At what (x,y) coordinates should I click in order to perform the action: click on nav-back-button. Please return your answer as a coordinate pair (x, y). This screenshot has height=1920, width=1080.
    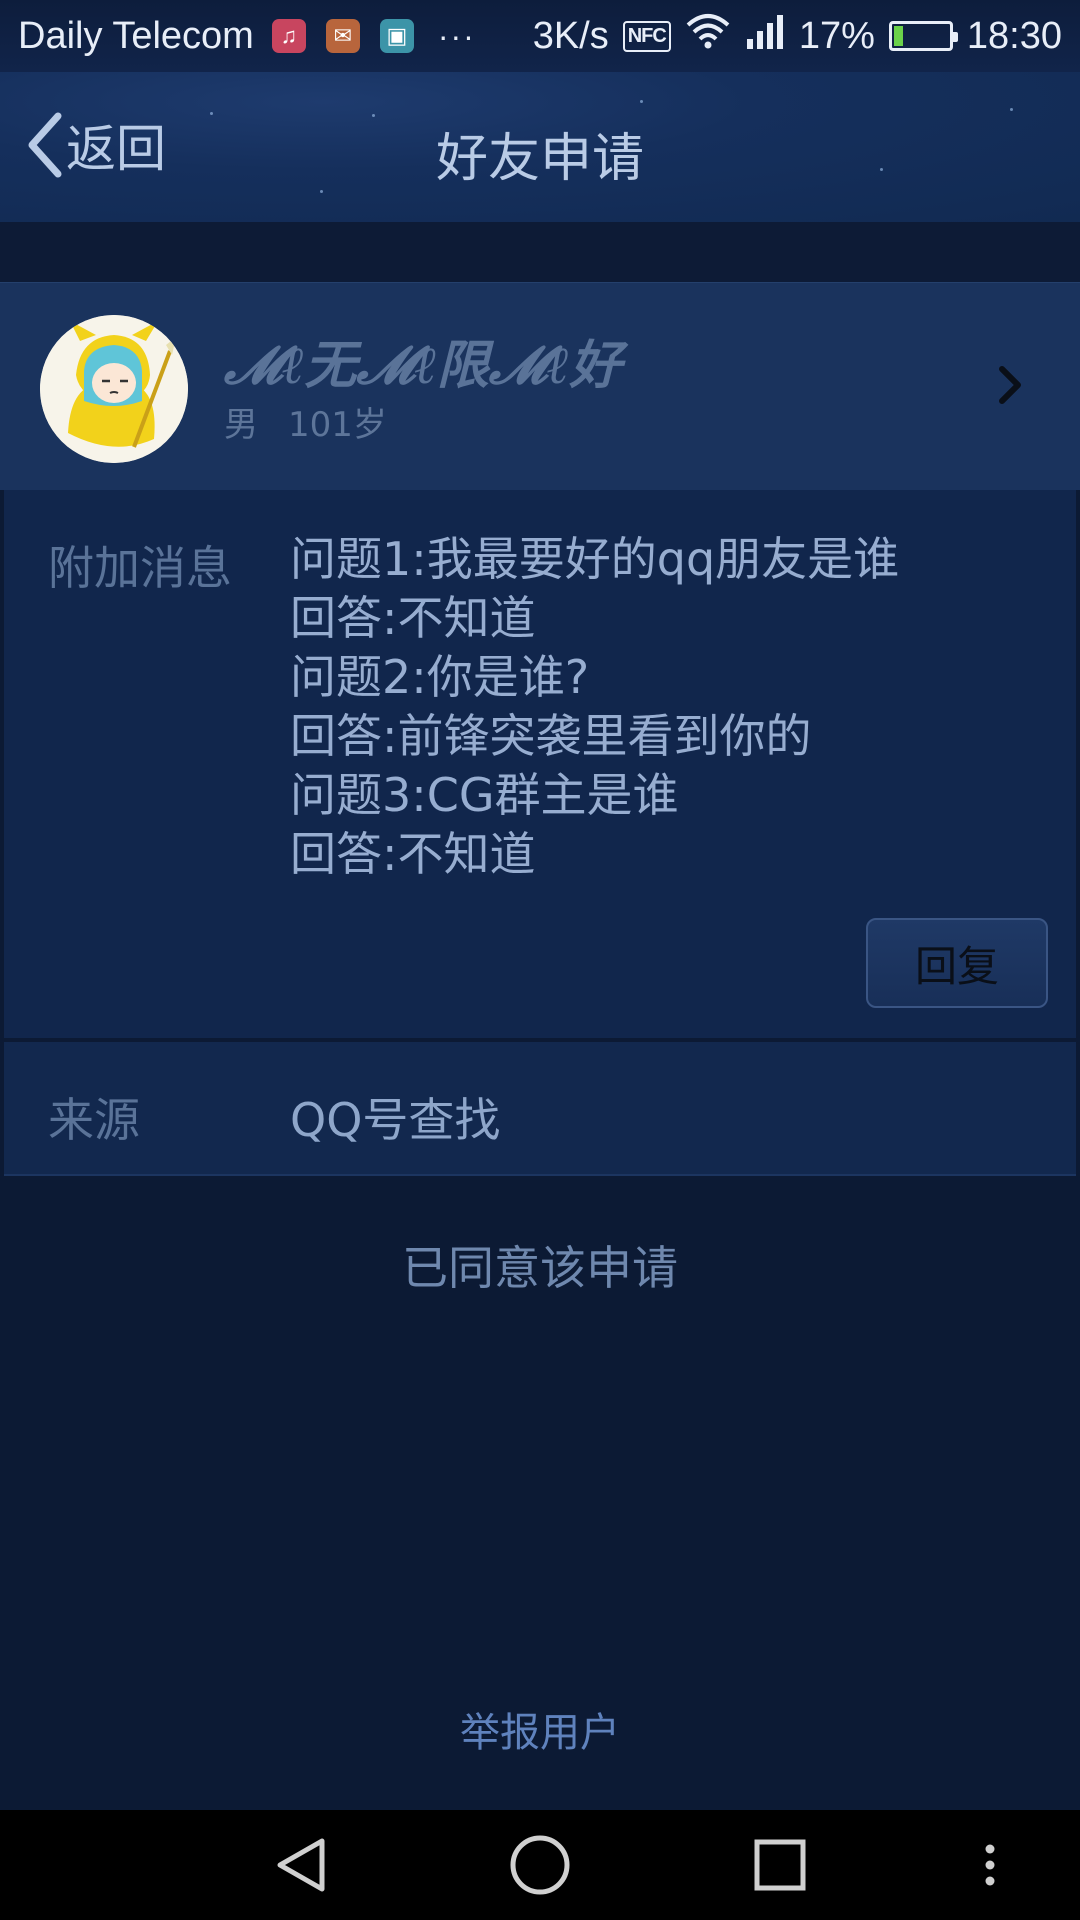
    Looking at the image, I should click on (300, 1865).